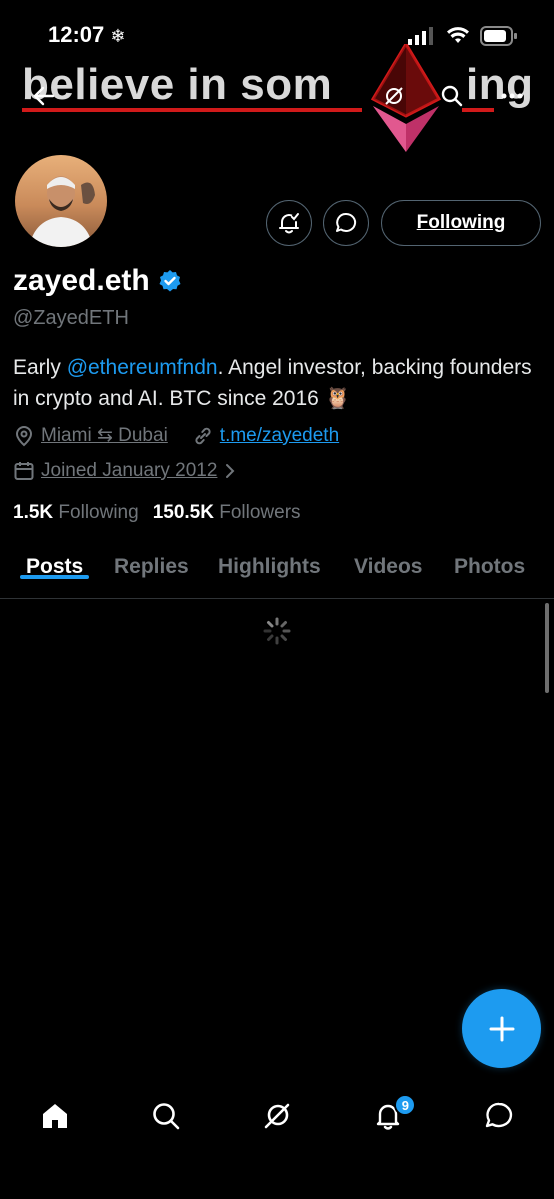 This screenshot has height=1199, width=554. I want to click on website-link: t.me/zayedeth, so click(279, 436).